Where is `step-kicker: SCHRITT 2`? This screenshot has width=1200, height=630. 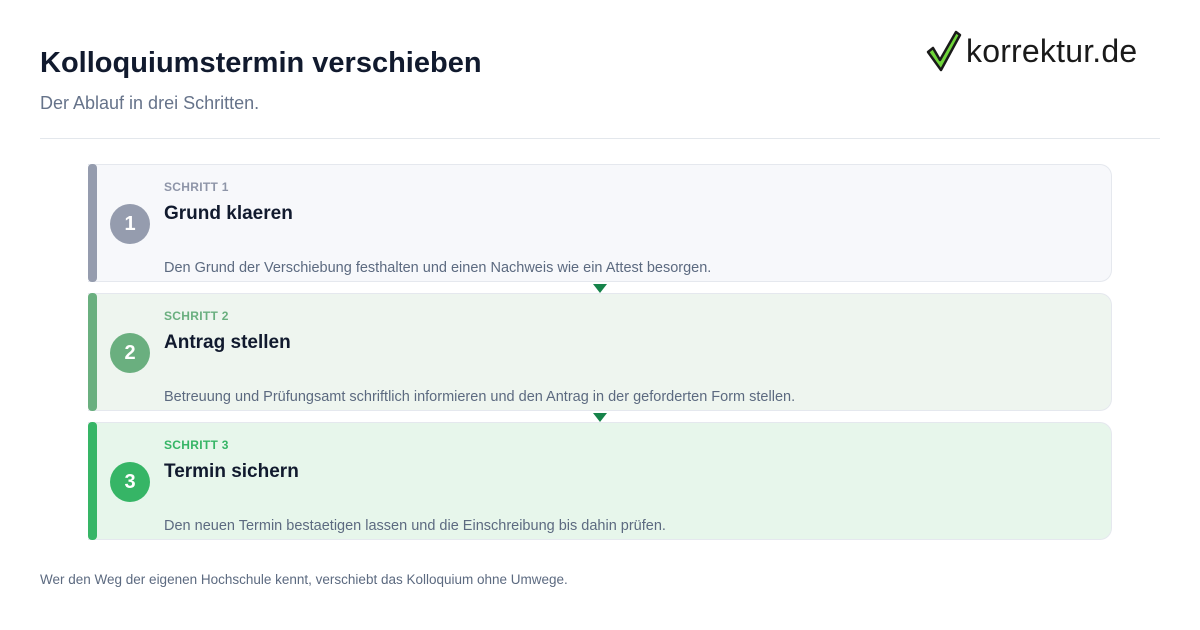 step-kicker: SCHRITT 2 is located at coordinates (196, 316).